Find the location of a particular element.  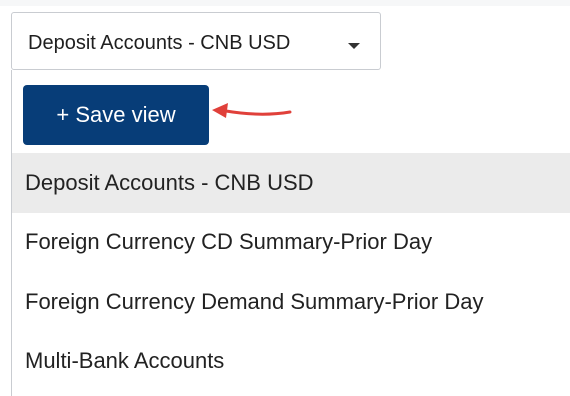

view-select-dropdown: Deposit Accounts - CNB USD is located at coordinates (196, 41).